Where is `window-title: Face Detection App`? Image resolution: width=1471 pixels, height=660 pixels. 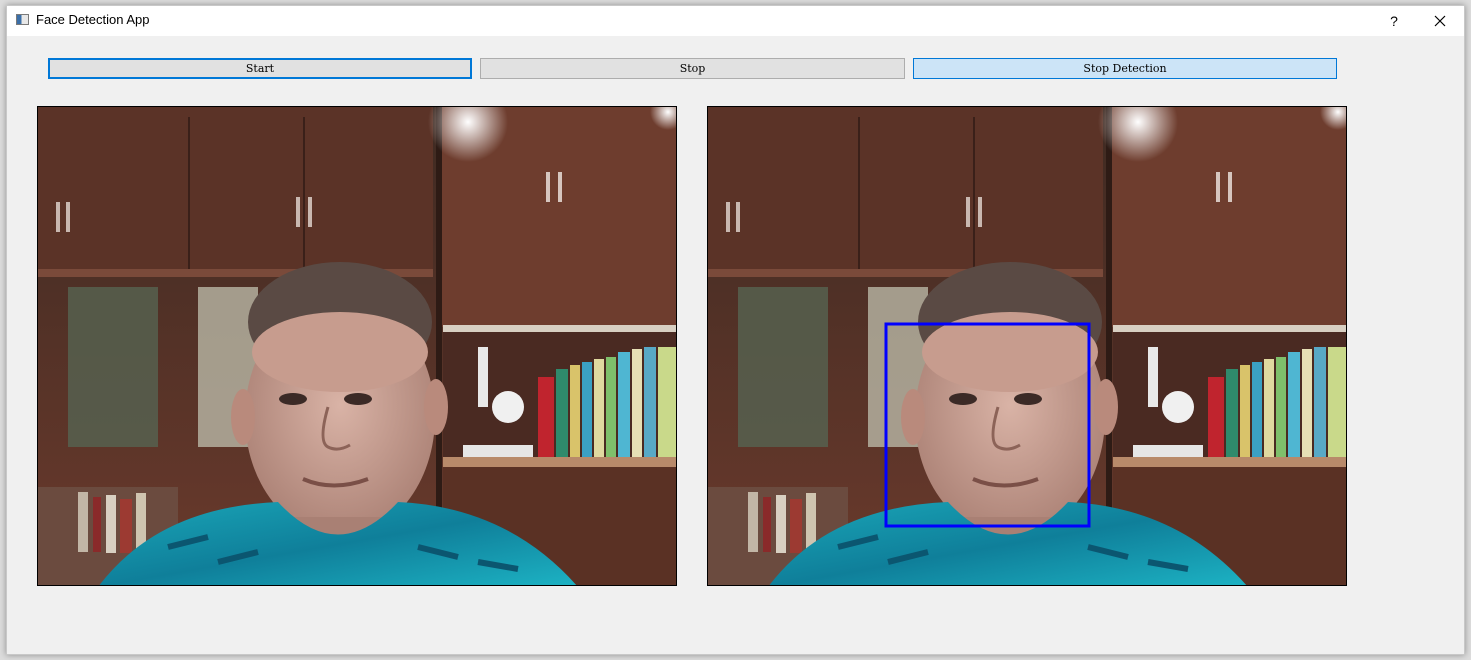 window-title: Face Detection App is located at coordinates (93, 19).